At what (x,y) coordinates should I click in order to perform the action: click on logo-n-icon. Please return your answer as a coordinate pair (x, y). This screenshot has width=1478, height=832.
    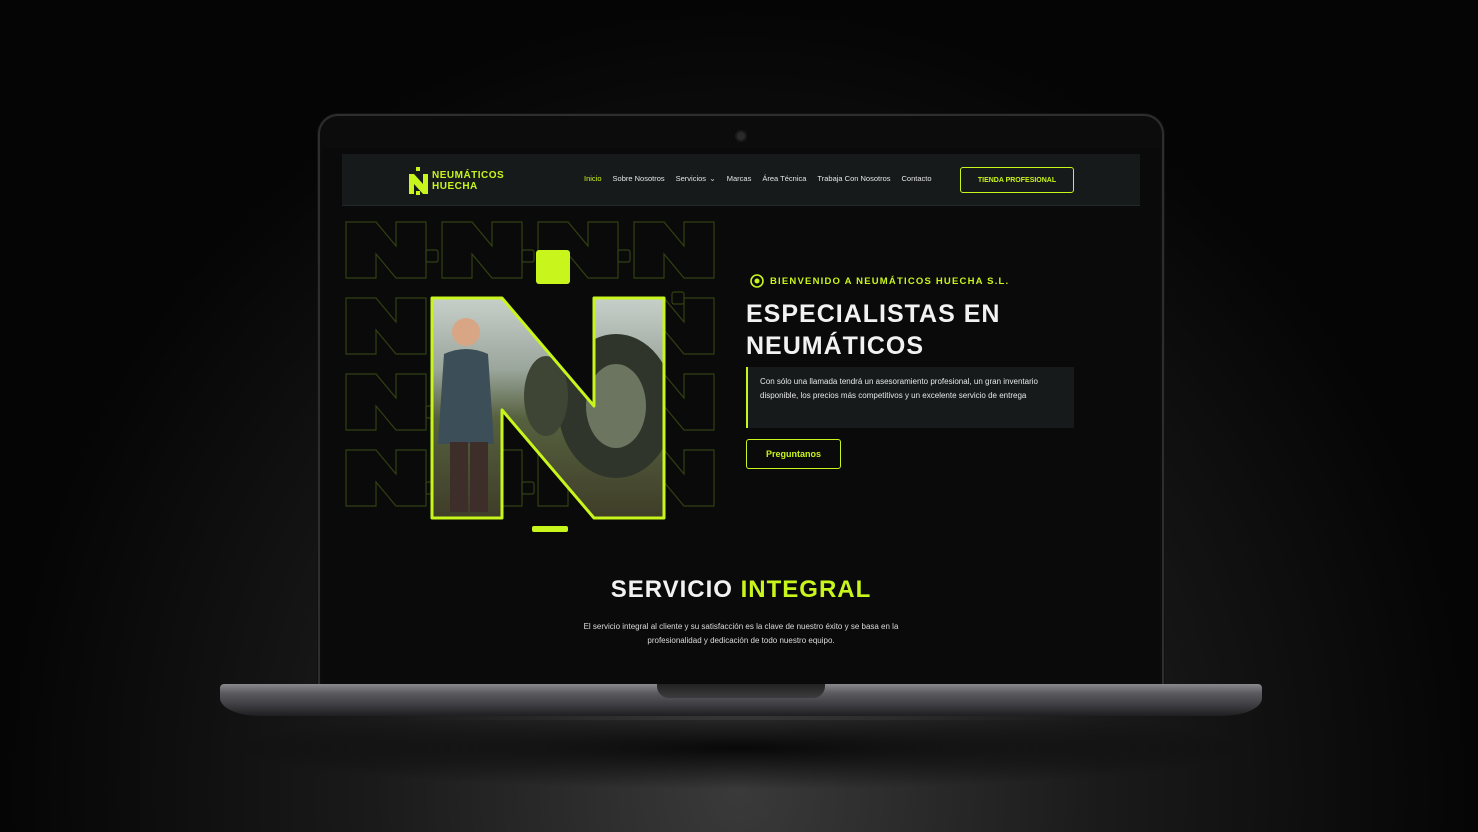
    Looking at the image, I should click on (418, 181).